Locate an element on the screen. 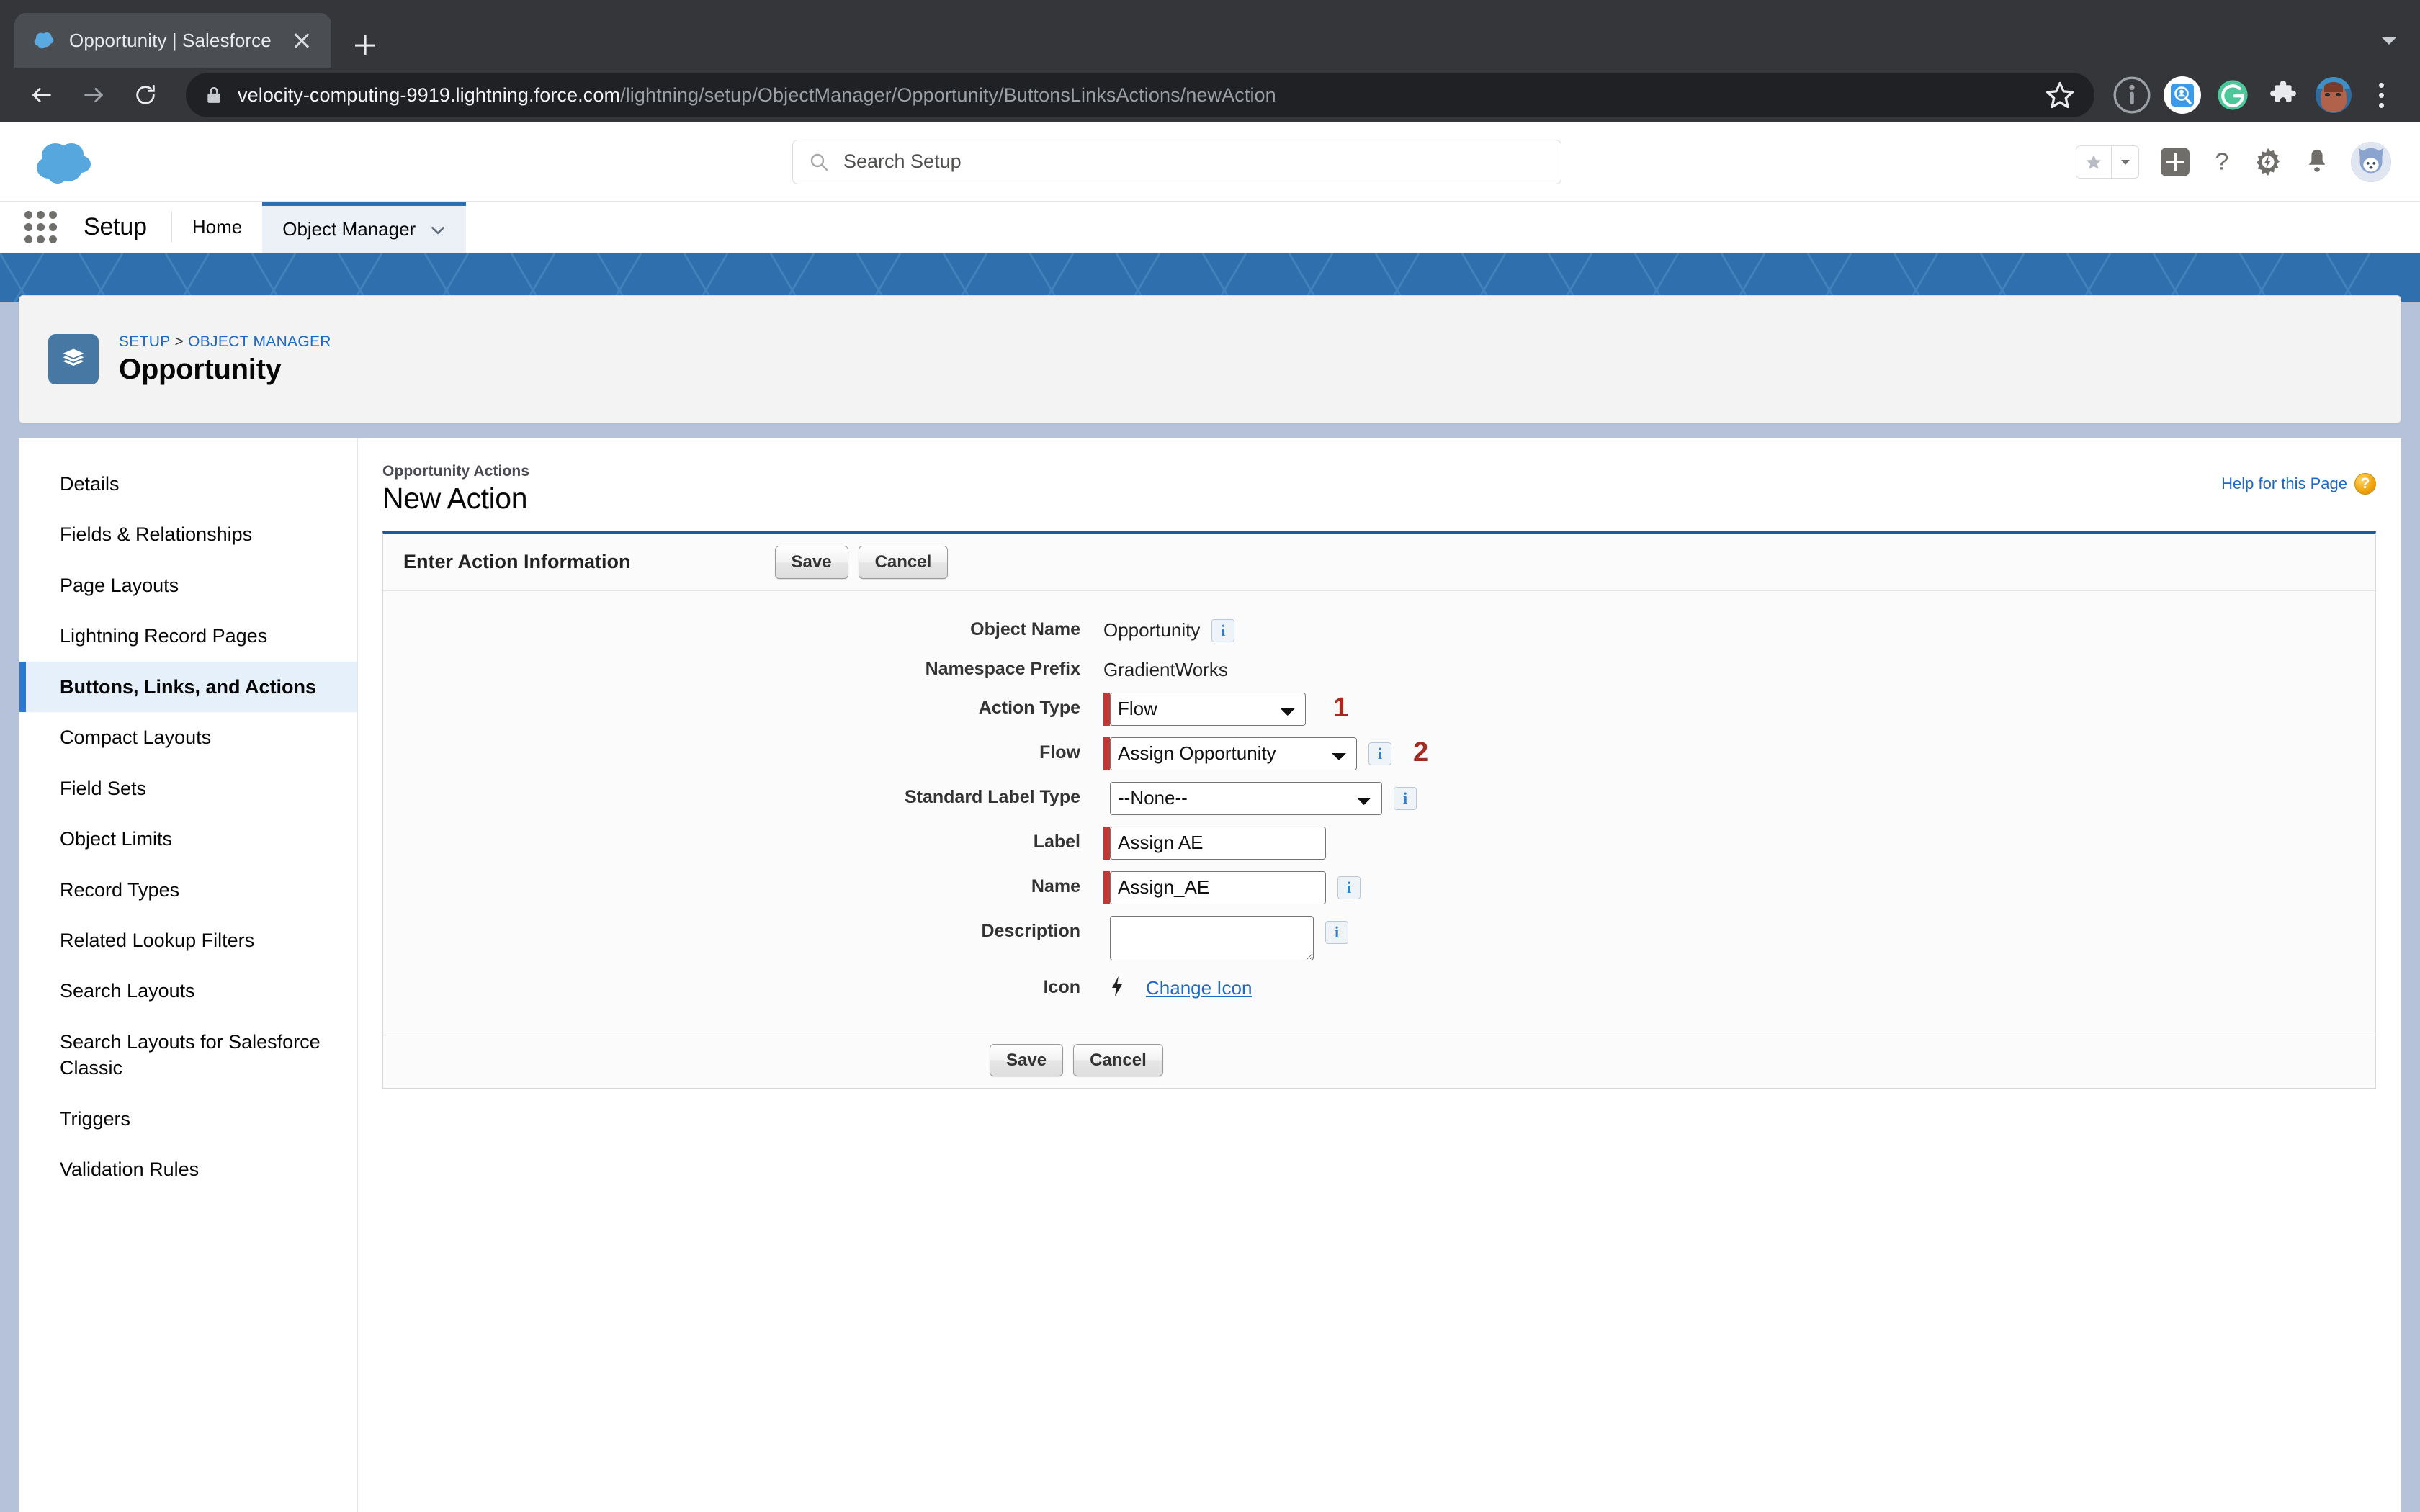 The height and width of the screenshot is (1512, 2420). info-circle-icon is located at coordinates (2132, 95).